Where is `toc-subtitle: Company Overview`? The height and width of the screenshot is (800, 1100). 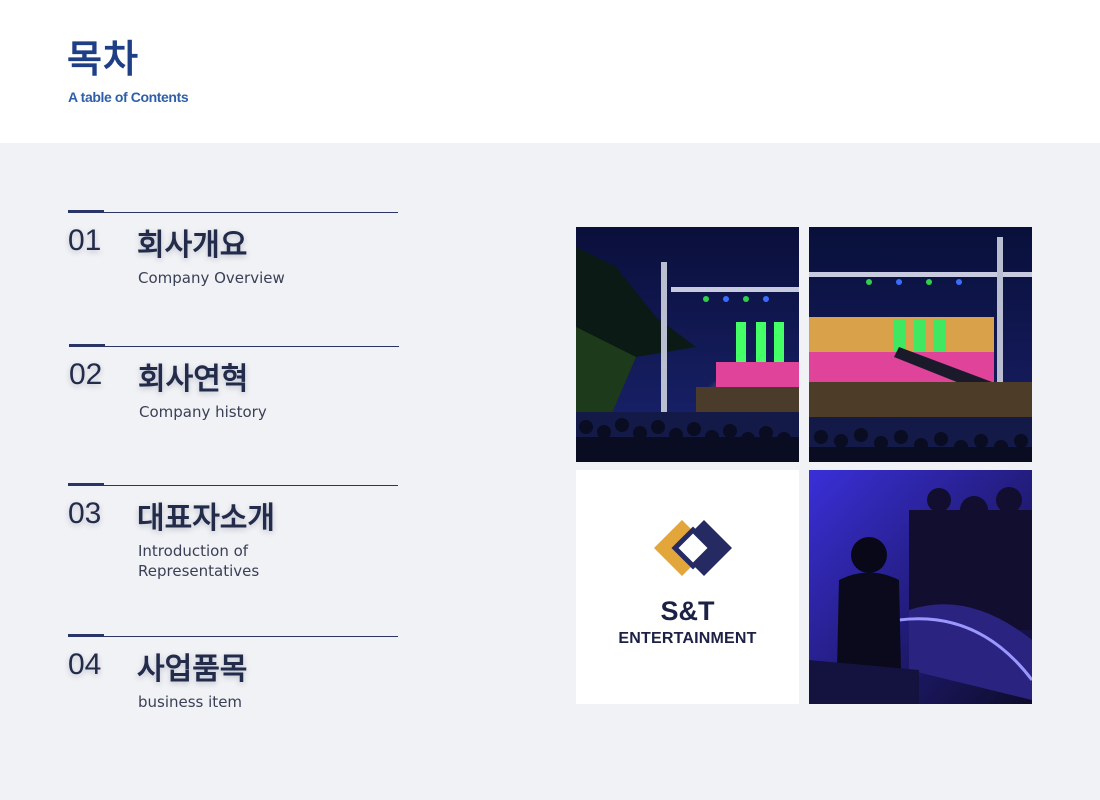
toc-subtitle: Company Overview is located at coordinates (211, 278).